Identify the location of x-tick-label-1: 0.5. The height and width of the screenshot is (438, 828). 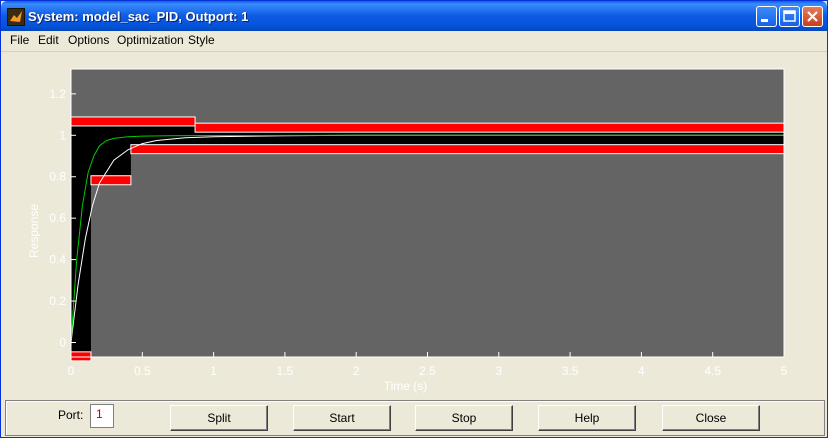
(142, 371).